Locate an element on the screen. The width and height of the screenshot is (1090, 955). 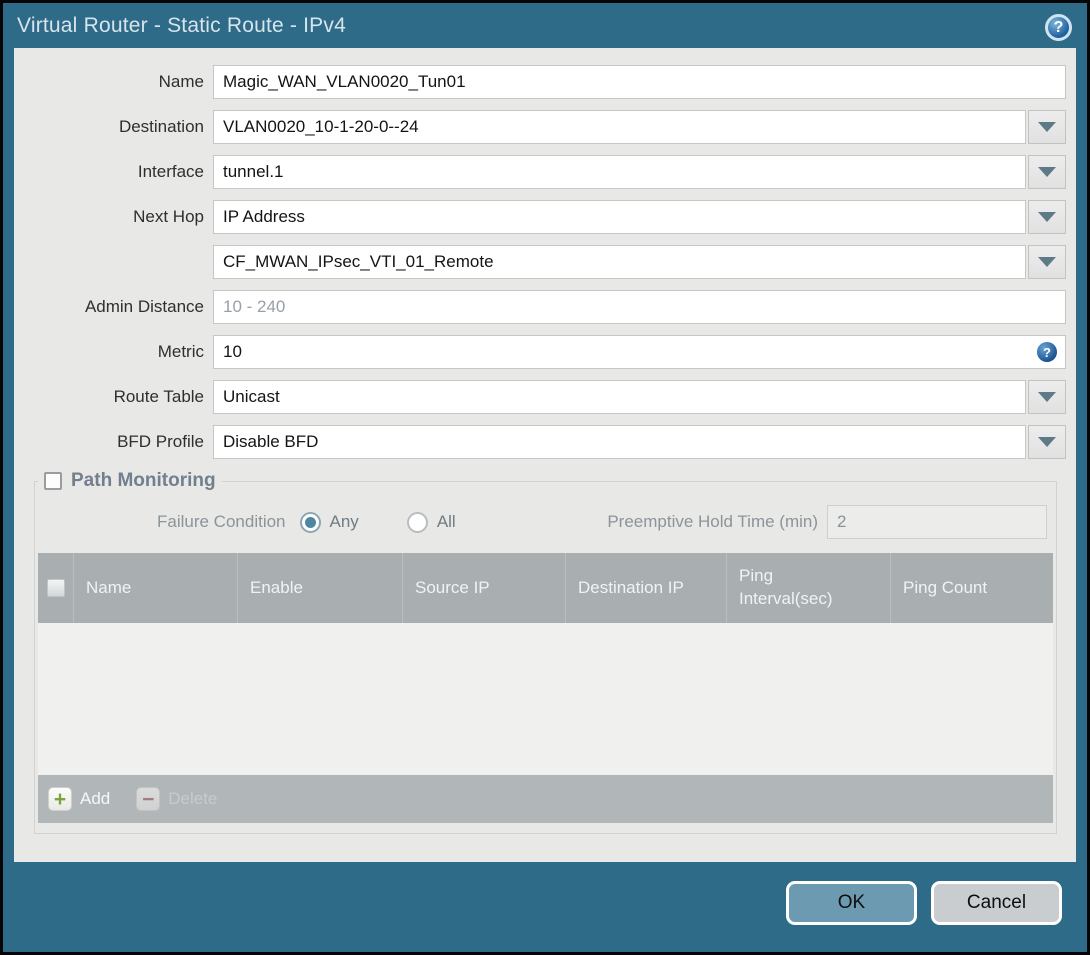
dialog-actions: OK Cancel is located at coordinates (545, 907).